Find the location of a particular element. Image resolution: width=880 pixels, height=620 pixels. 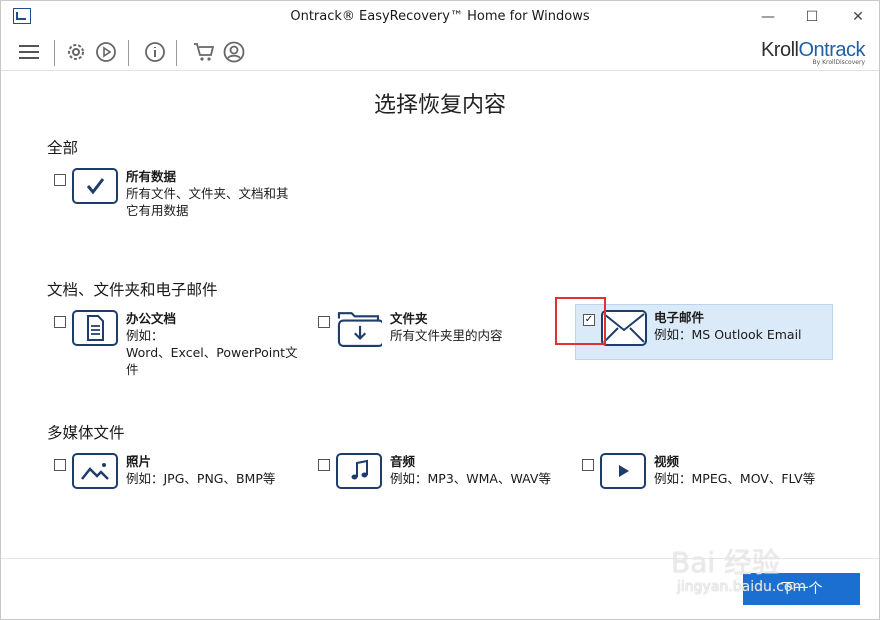

video-title: 视频 is located at coordinates (667, 461).